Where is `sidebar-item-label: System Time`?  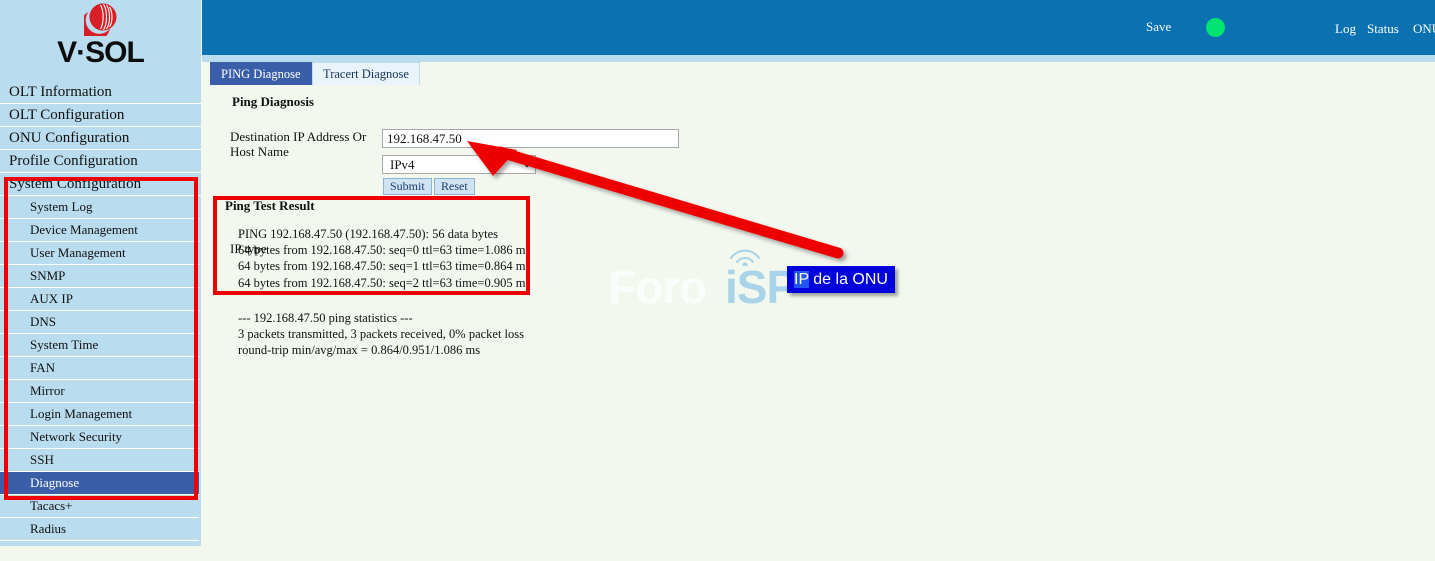
sidebar-item-label: System Time is located at coordinates (64, 344).